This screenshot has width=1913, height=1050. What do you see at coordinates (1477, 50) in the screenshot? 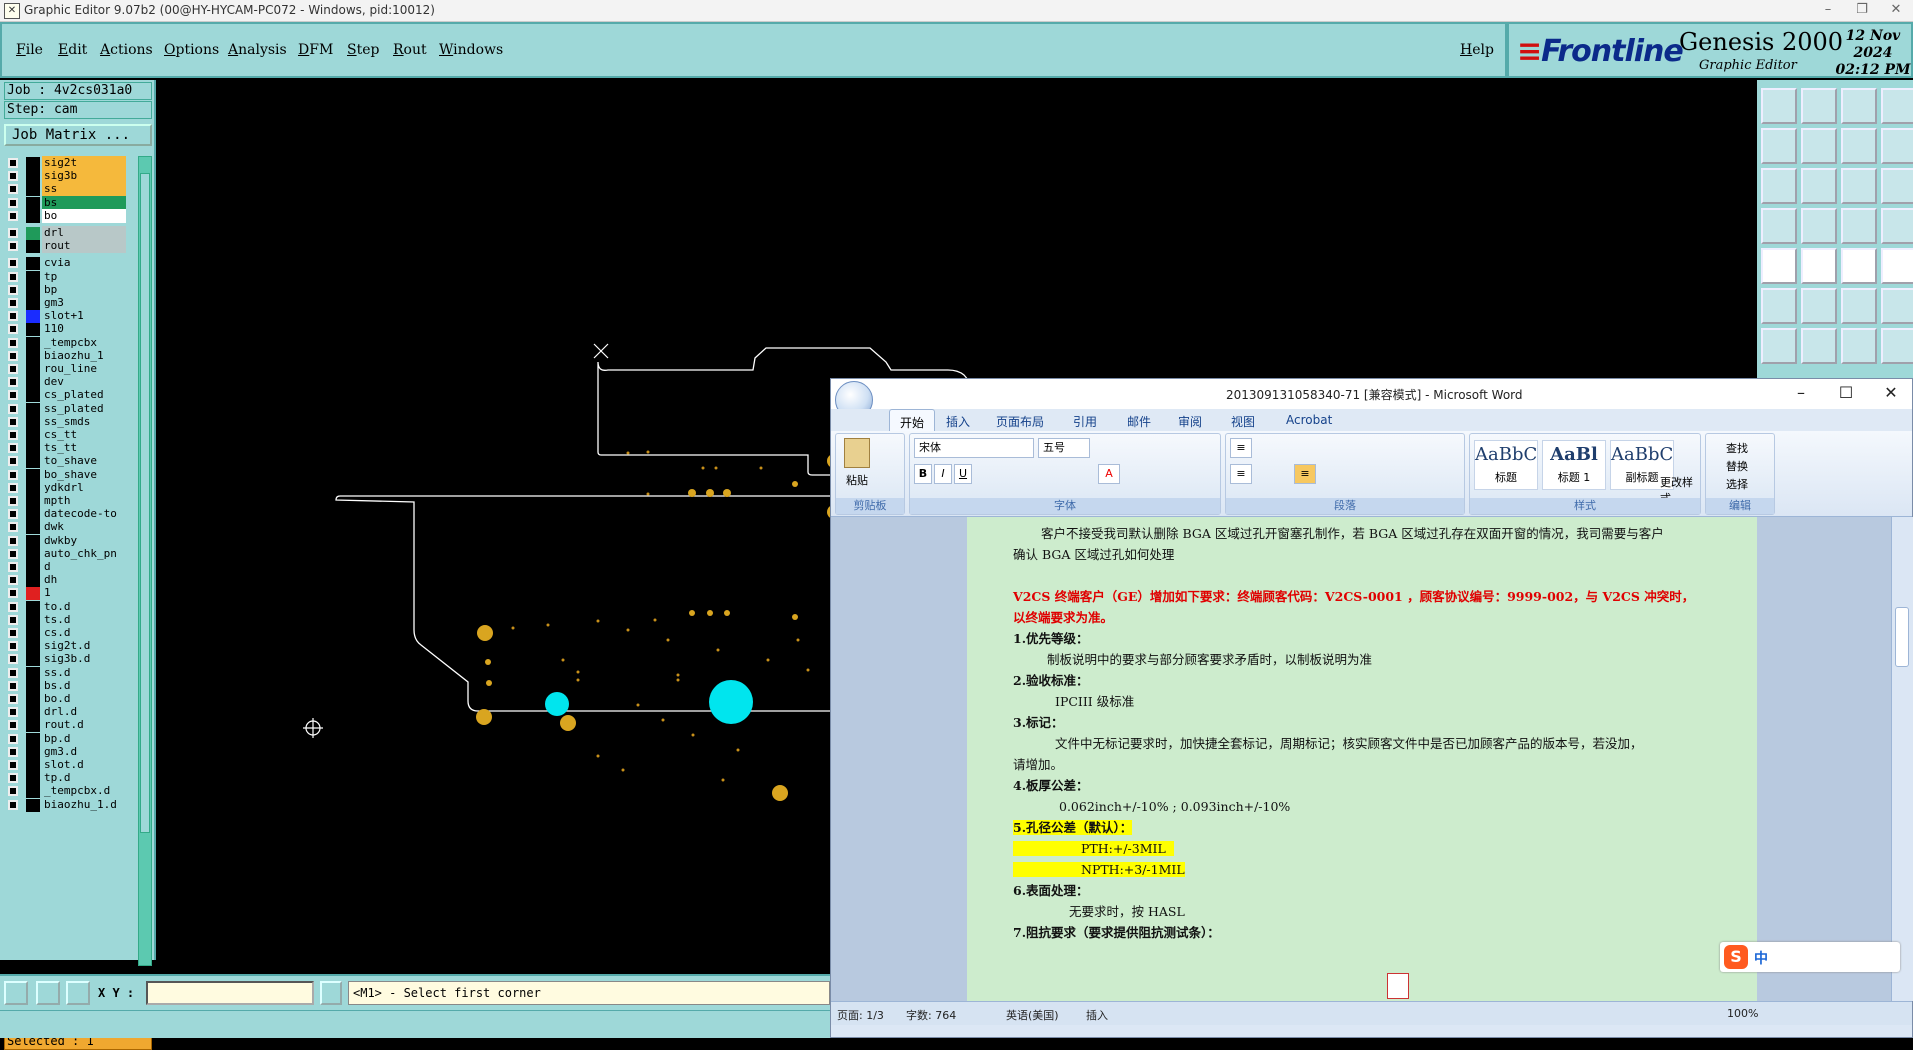
I see `menu-help: Help` at bounding box center [1477, 50].